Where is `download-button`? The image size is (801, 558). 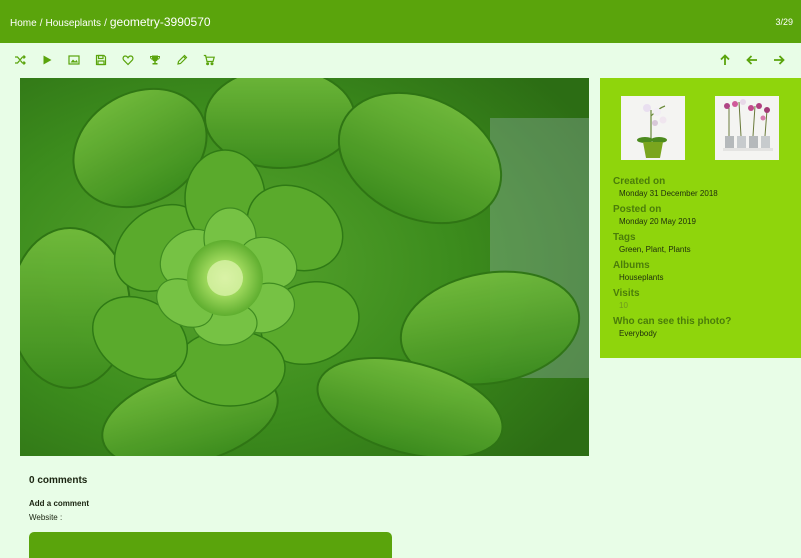
download-button is located at coordinates (101, 60).